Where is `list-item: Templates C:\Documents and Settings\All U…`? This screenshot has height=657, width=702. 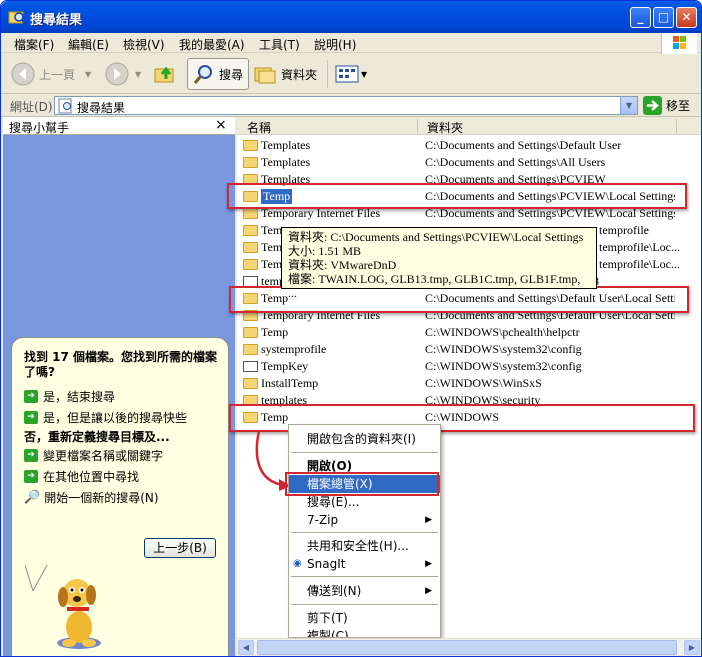
list-item: Templates C:\Documents and Settings\All U… is located at coordinates (469, 162).